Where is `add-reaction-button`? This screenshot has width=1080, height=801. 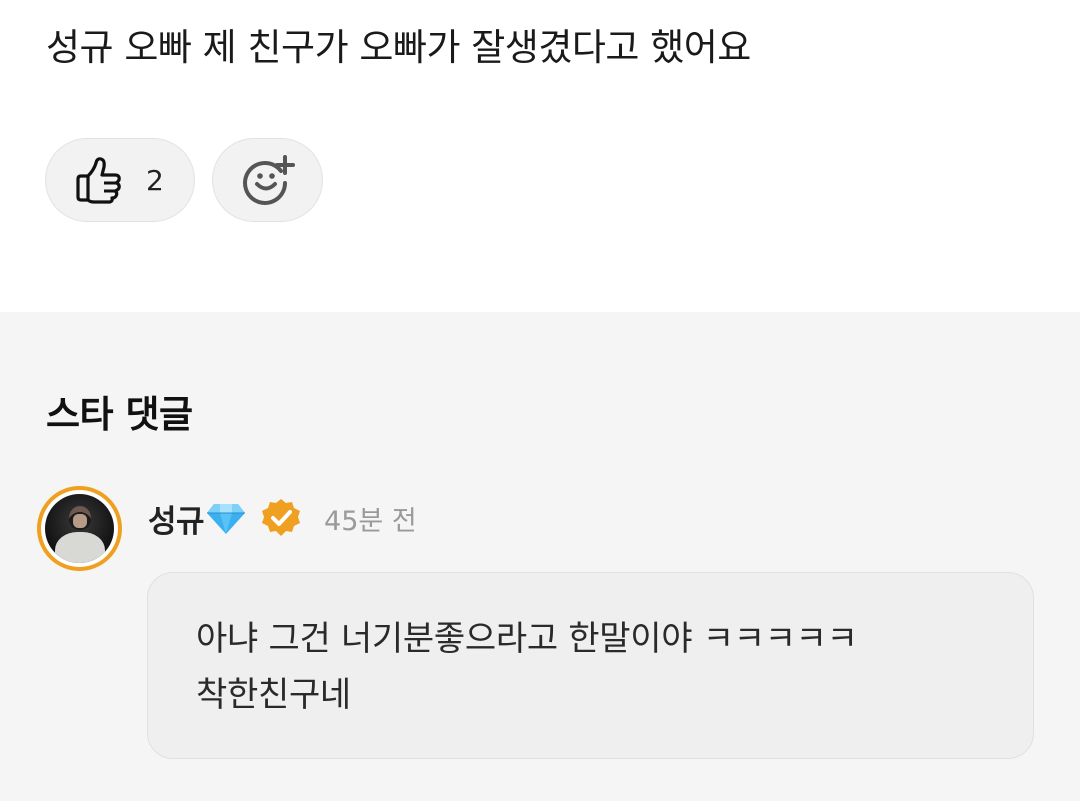
add-reaction-button is located at coordinates (267, 180).